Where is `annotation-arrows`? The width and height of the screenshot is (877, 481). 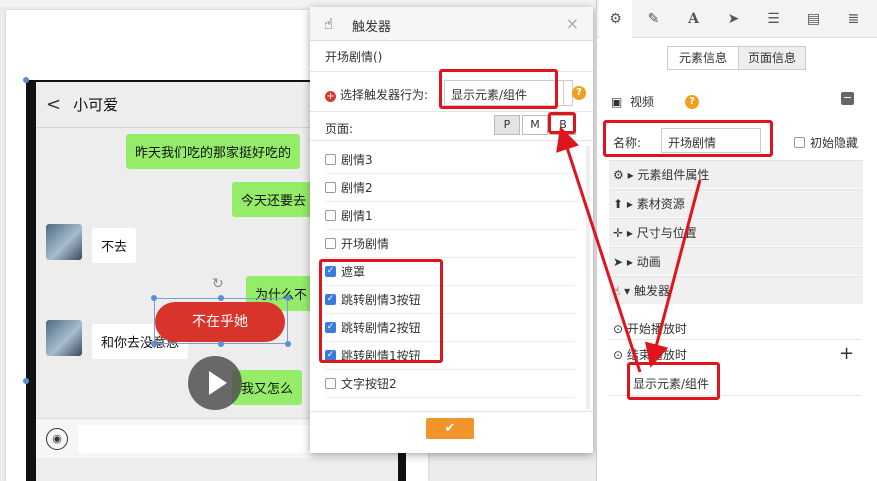 annotation-arrows is located at coordinates (629, 249).